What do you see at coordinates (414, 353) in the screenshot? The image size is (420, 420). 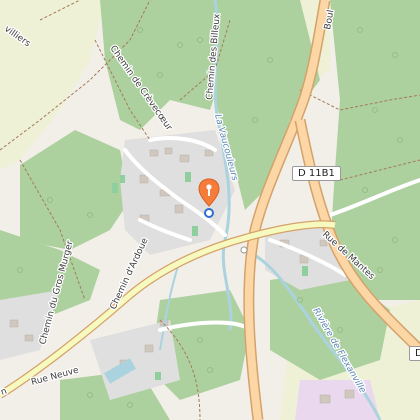 I see `road-shield-d-partial: D` at bounding box center [414, 353].